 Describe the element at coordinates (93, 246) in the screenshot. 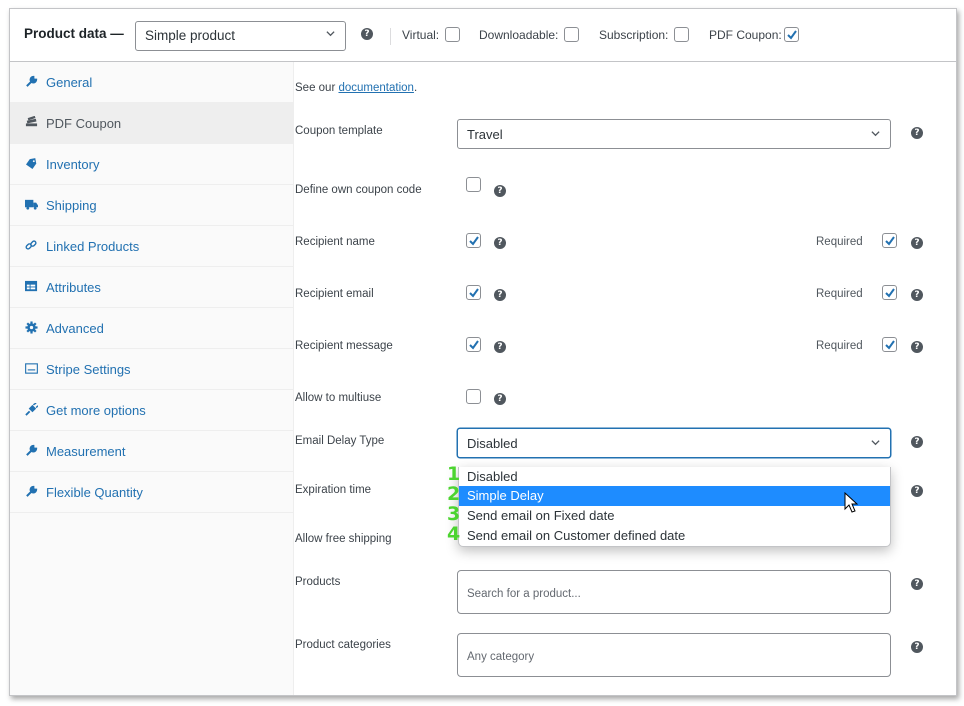

I see `tab-label: Linked Products` at that location.